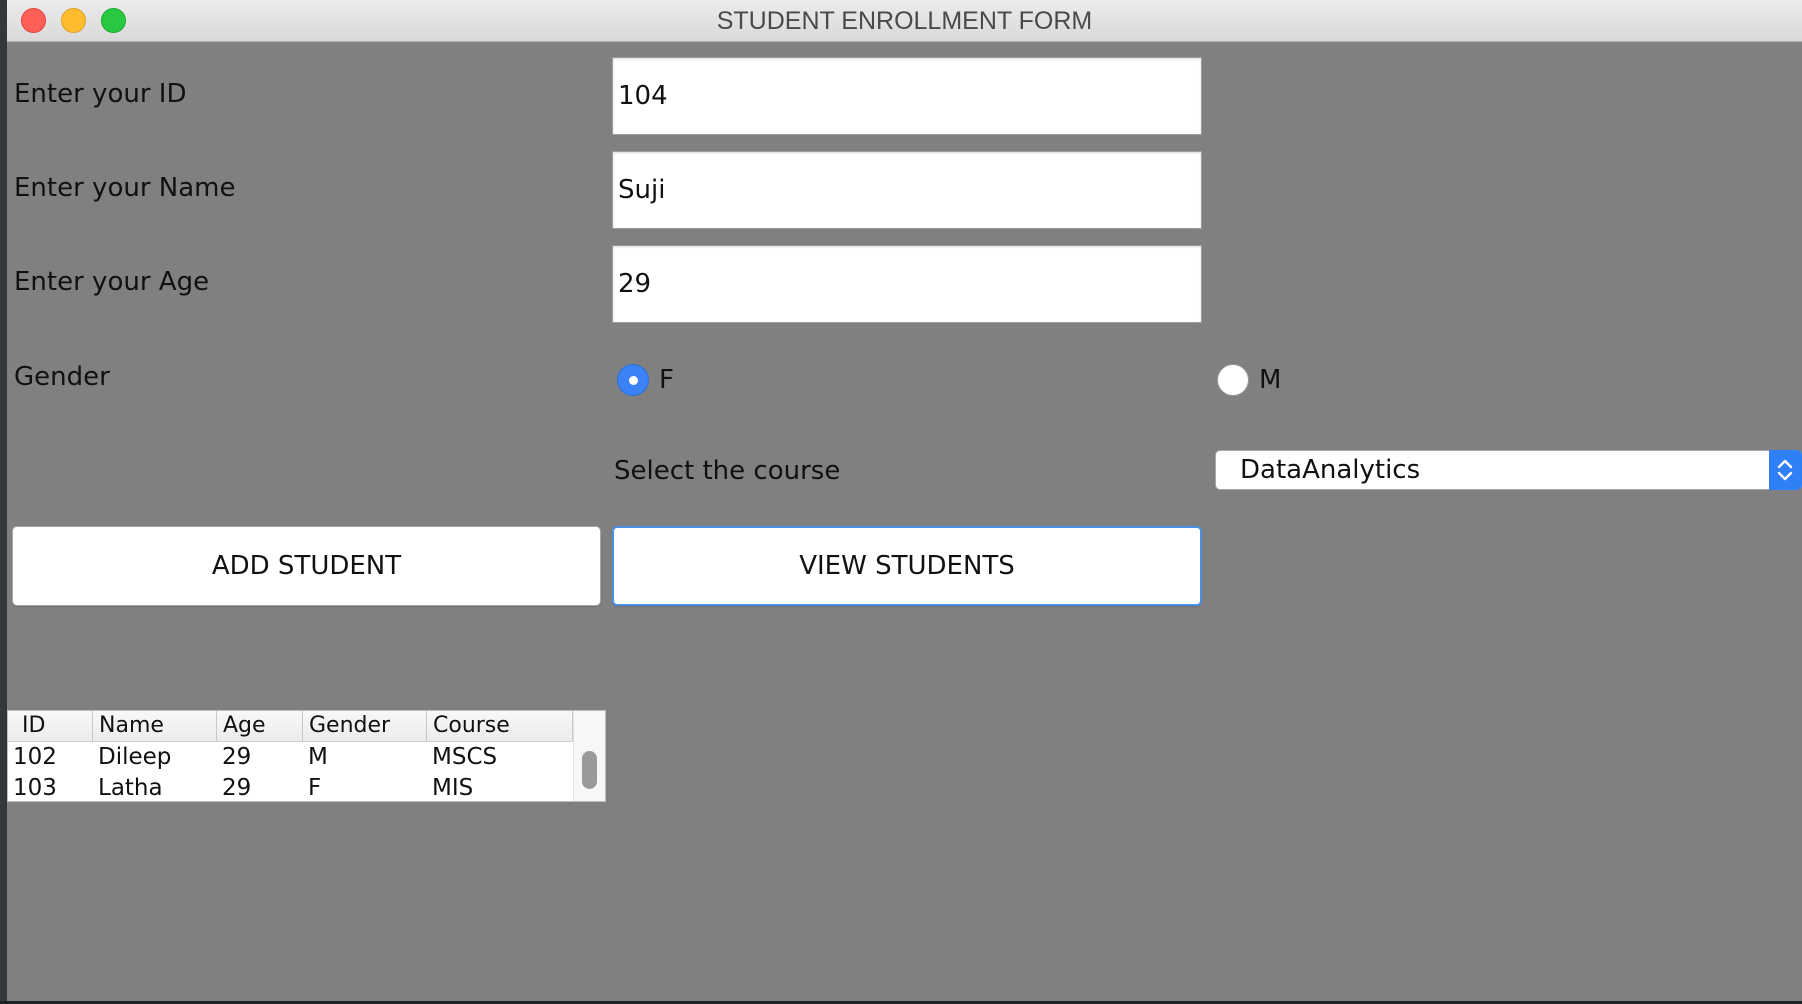 This screenshot has height=1004, width=1802. I want to click on course-selected-value: DataAnalytics, so click(1330, 470).